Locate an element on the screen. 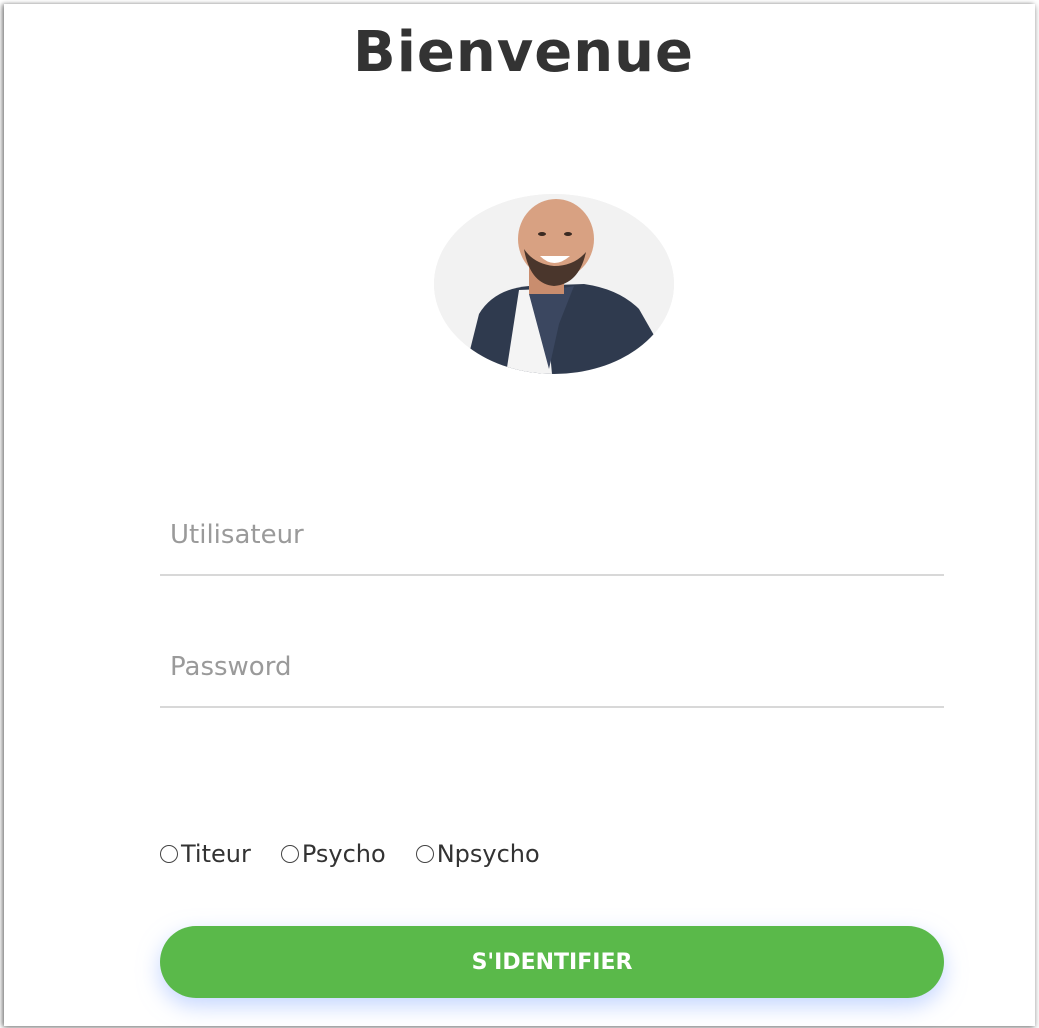  radio-label: Npsycho is located at coordinates (488, 854).